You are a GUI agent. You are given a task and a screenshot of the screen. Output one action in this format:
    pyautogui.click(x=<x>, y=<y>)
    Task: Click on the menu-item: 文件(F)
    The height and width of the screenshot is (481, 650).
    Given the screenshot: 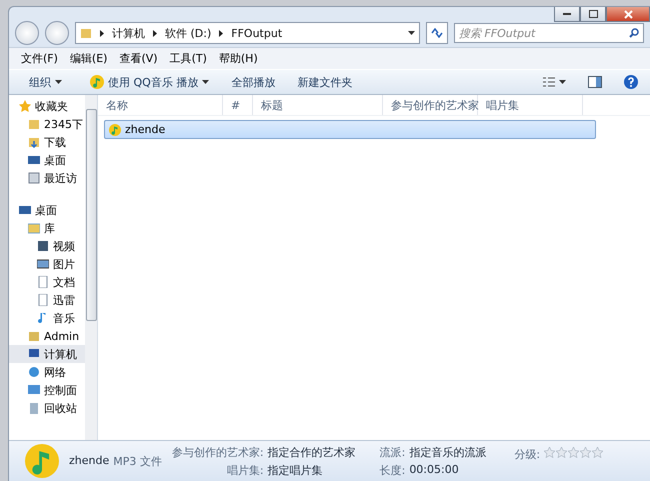 What is the action you would take?
    pyautogui.click(x=39, y=58)
    